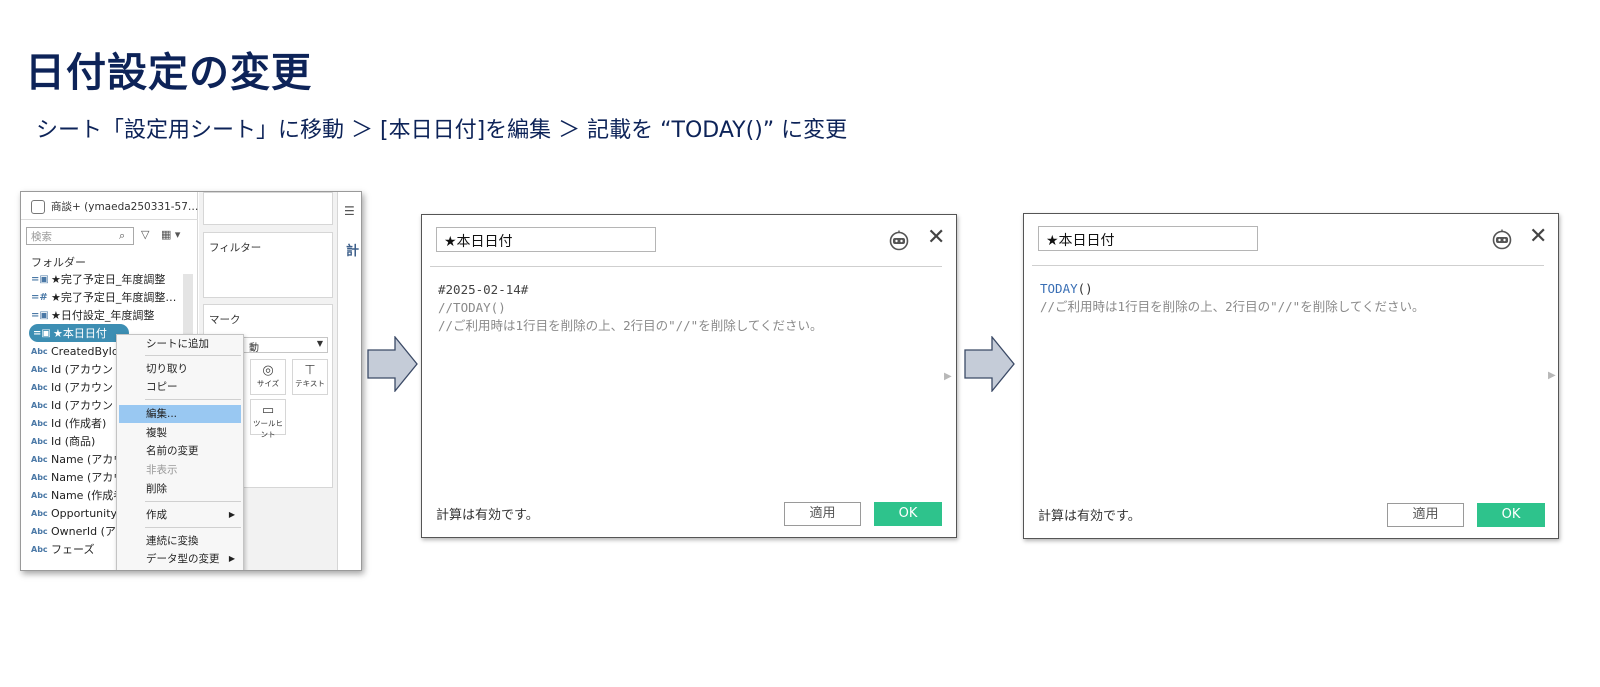 This screenshot has width=1600, height=687. Describe the element at coordinates (268, 370) in the screenshot. I see `size-icon: ◎` at that location.